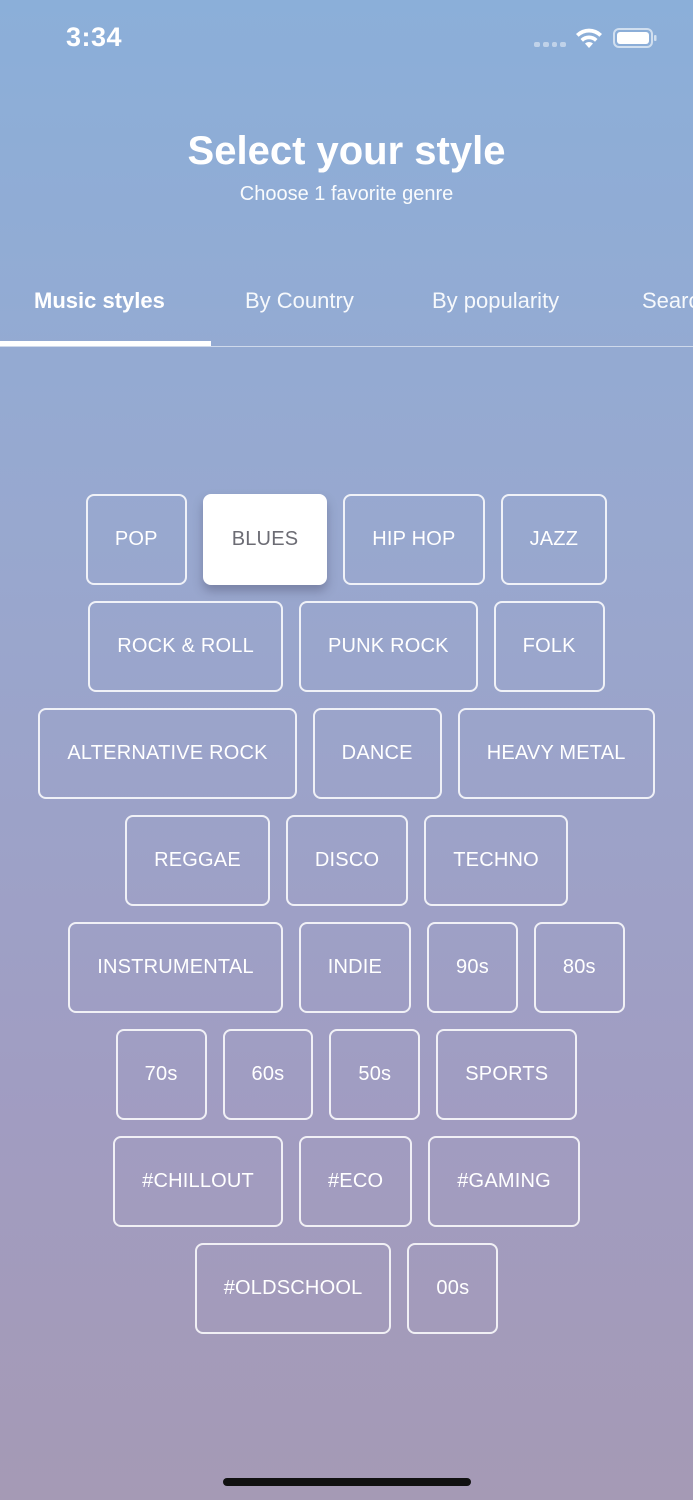 Image resolution: width=693 pixels, height=1500 pixels. Describe the element at coordinates (99, 301) in the screenshot. I see `tab-music-styles: Music styles` at that location.